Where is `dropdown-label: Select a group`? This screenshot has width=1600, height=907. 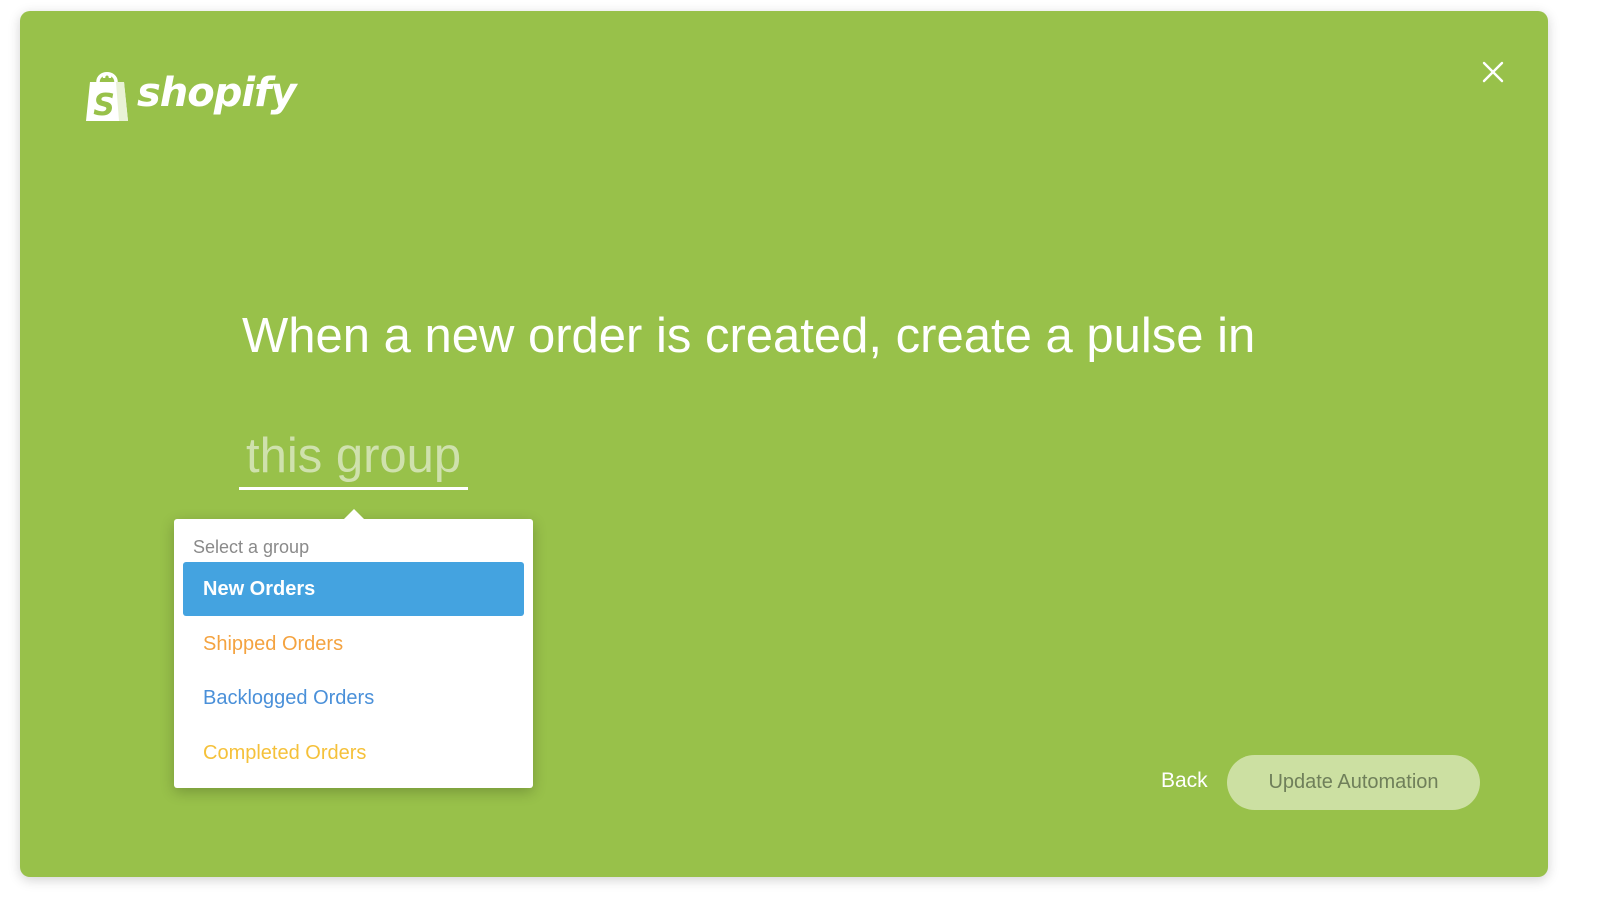 dropdown-label: Select a group is located at coordinates (251, 547).